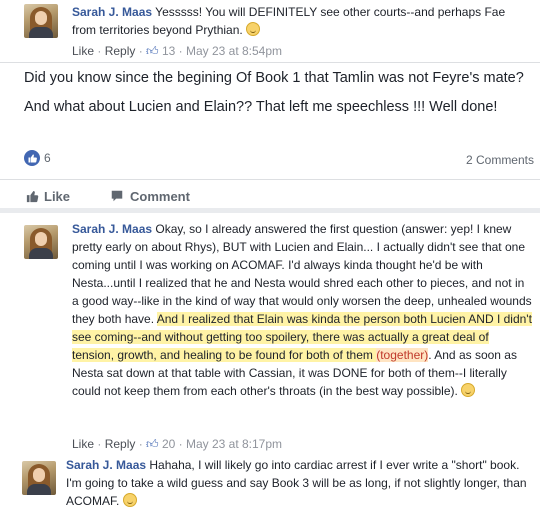 This screenshot has width=540, height=512. I want to click on comment-timestamp: May 23 at 8:17pm, so click(234, 444).